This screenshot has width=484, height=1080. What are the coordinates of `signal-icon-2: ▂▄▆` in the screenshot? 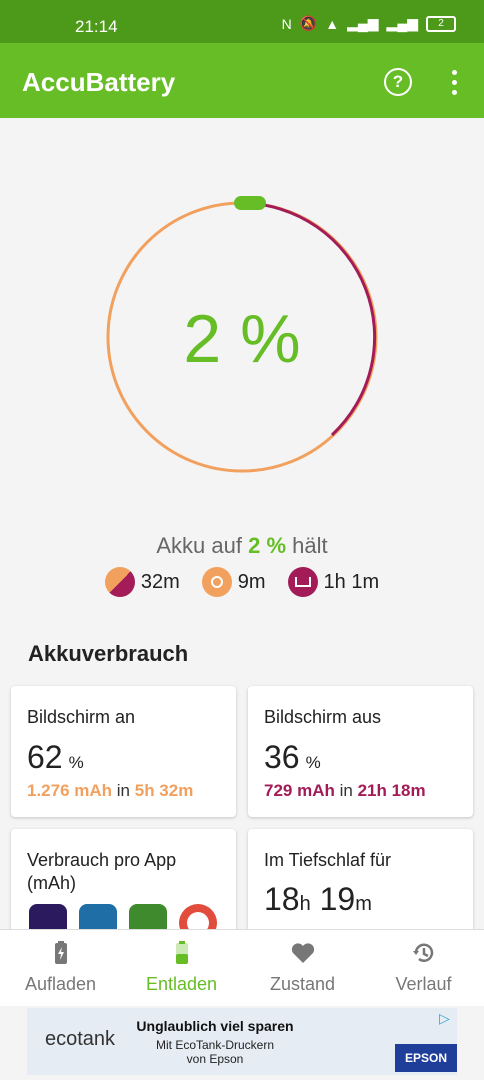 It's located at (402, 23).